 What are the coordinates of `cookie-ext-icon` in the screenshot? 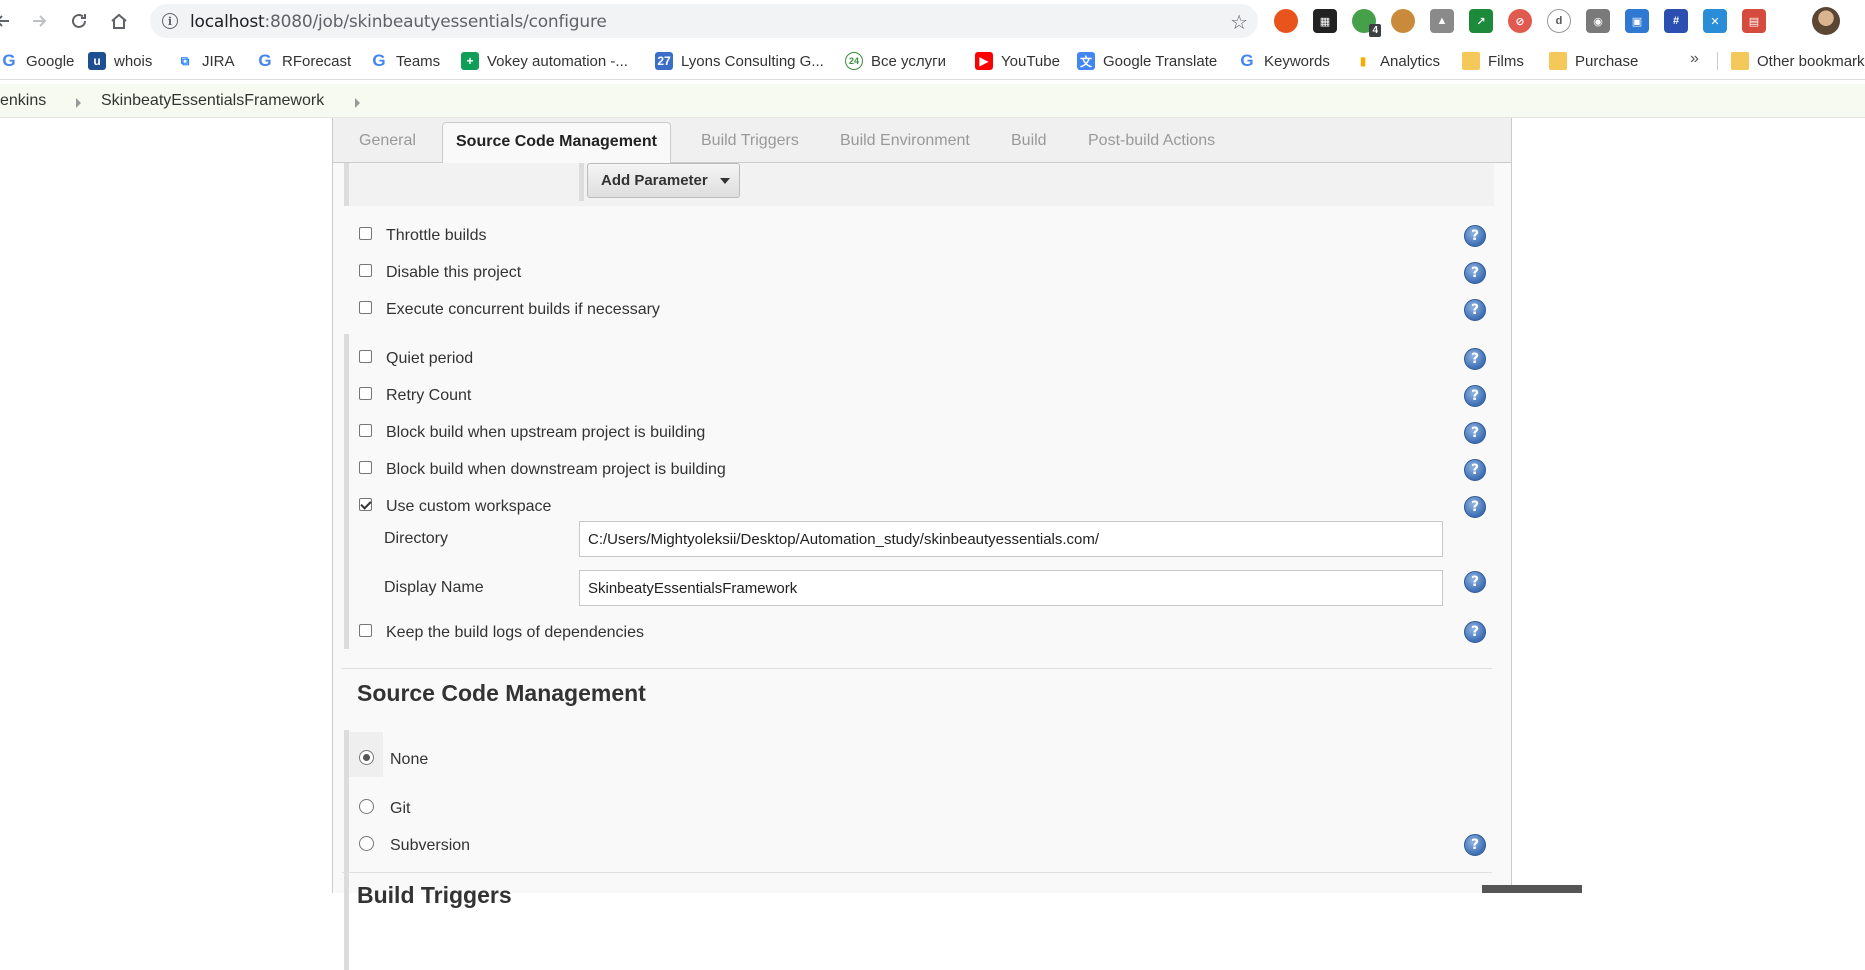 It's located at (1403, 21).